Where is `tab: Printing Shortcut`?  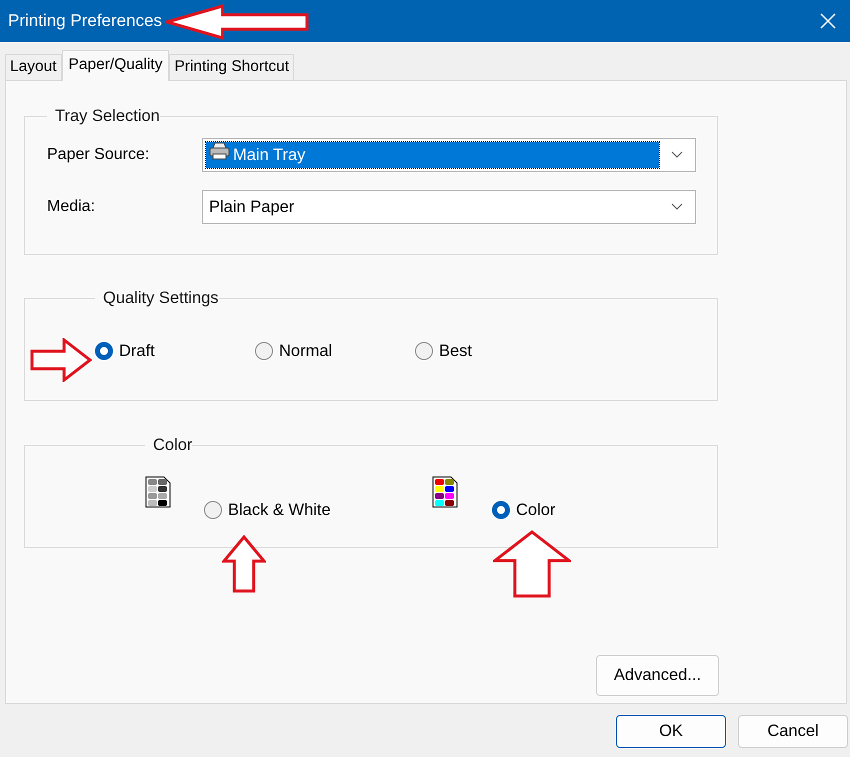
tab: Printing Shortcut is located at coordinates (231, 67).